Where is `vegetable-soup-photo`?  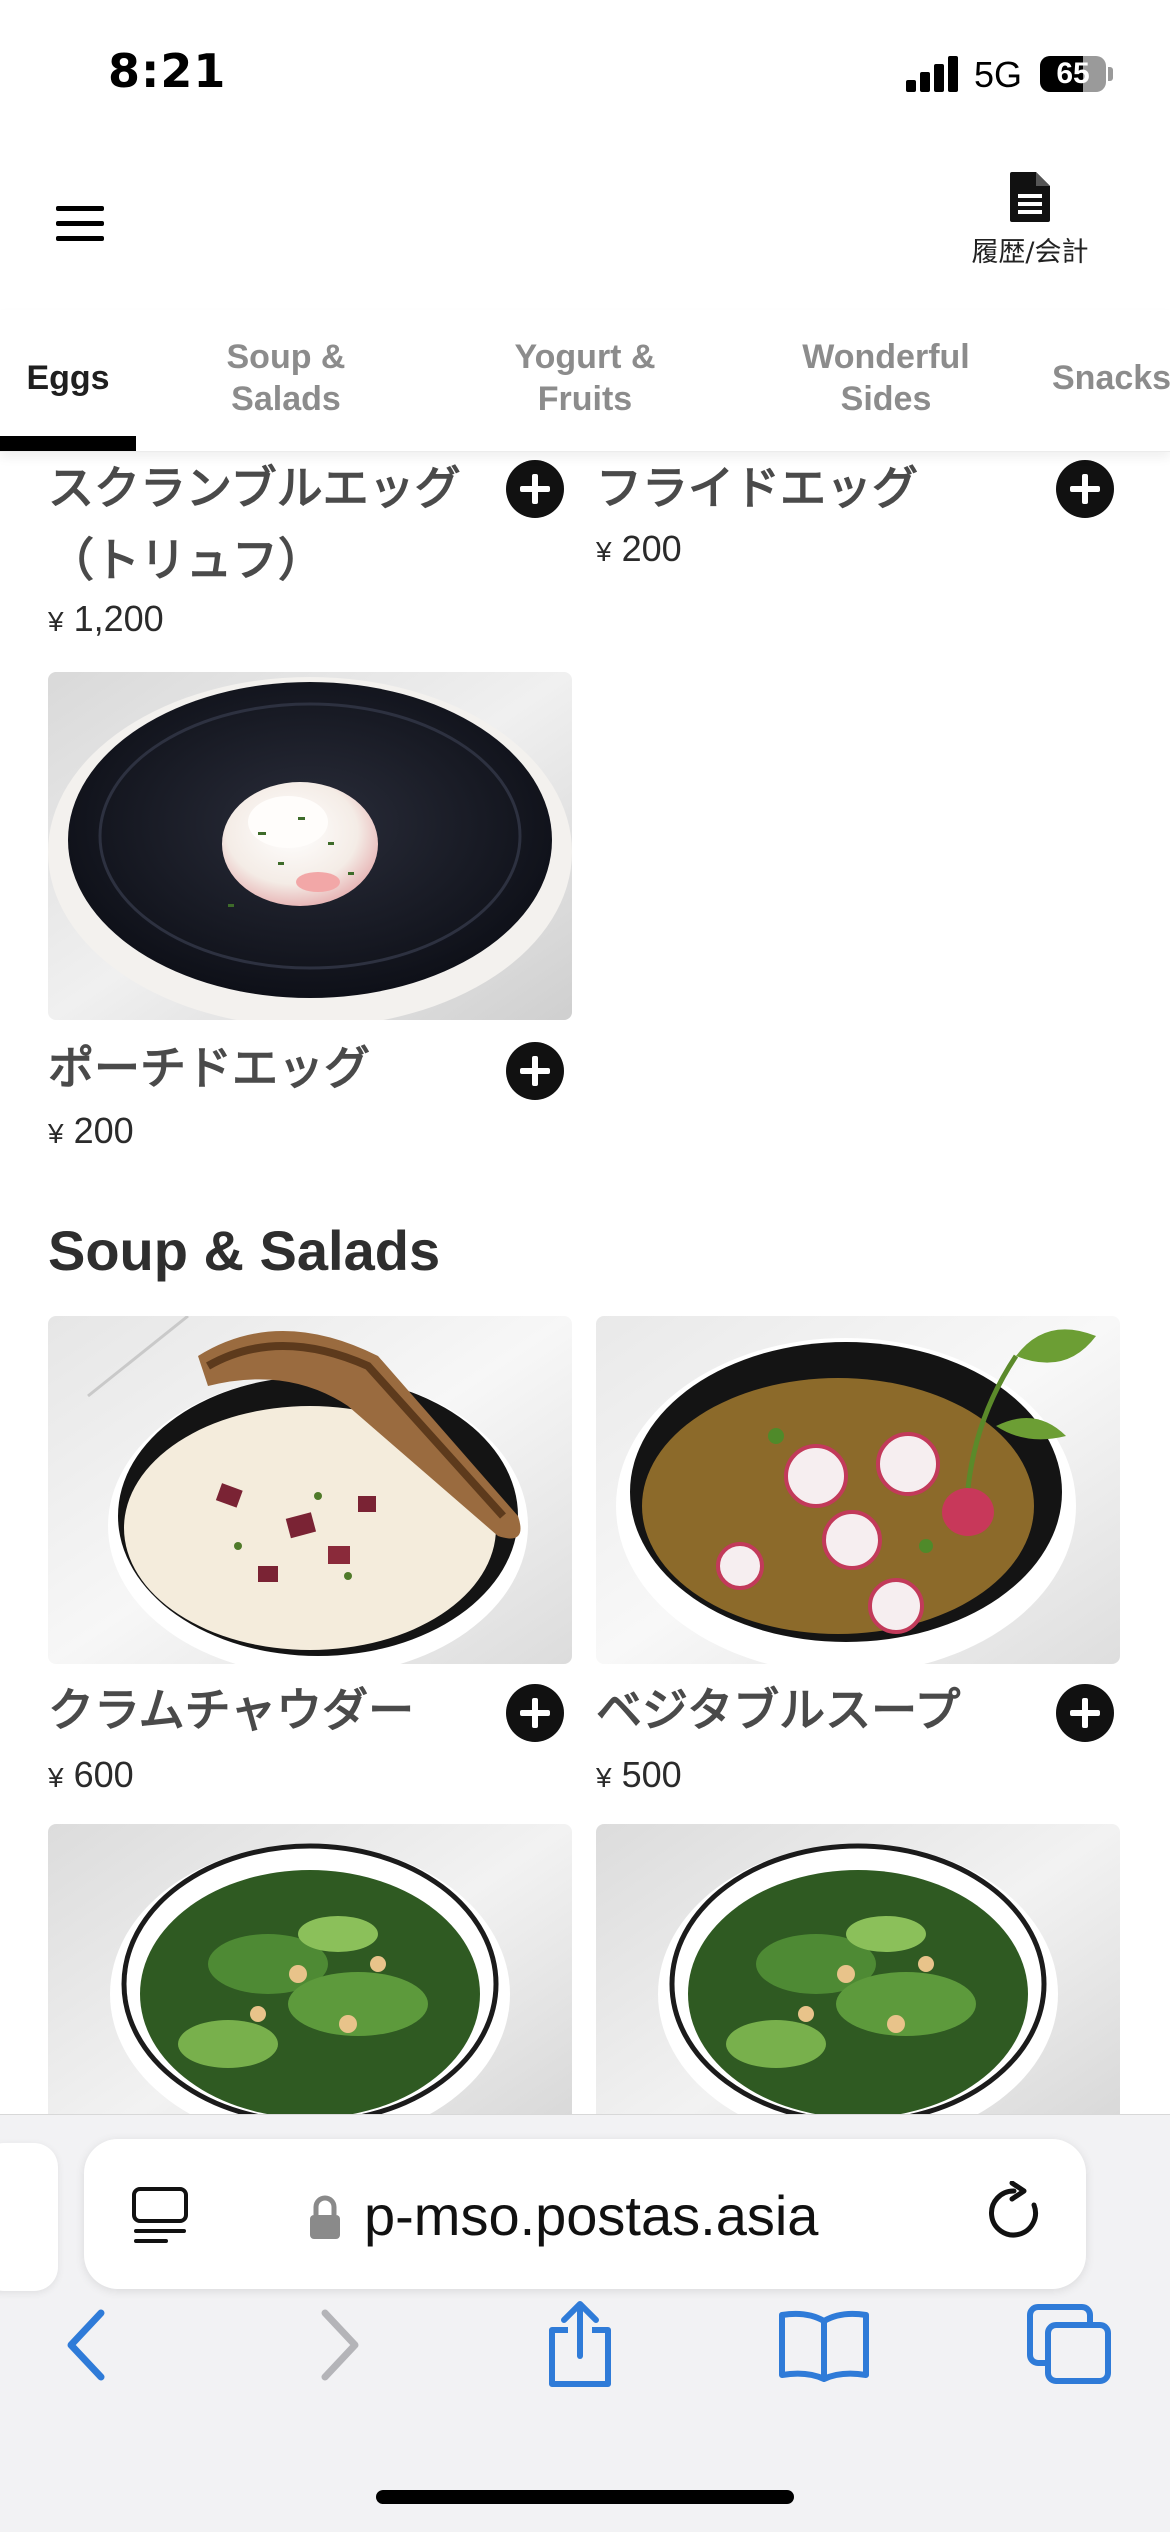
vegetable-soup-photo is located at coordinates (858, 1490).